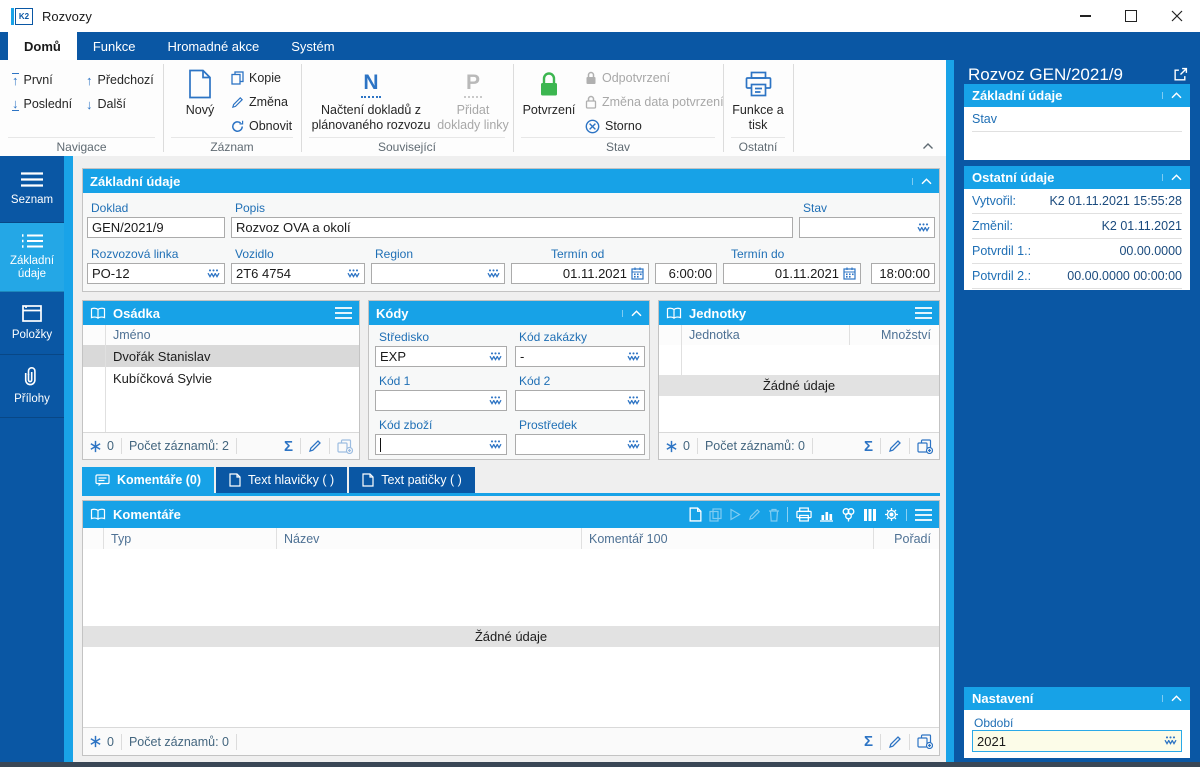  What do you see at coordinates (549, 91) in the screenshot?
I see `confirm-button: Potvrzení` at bounding box center [549, 91].